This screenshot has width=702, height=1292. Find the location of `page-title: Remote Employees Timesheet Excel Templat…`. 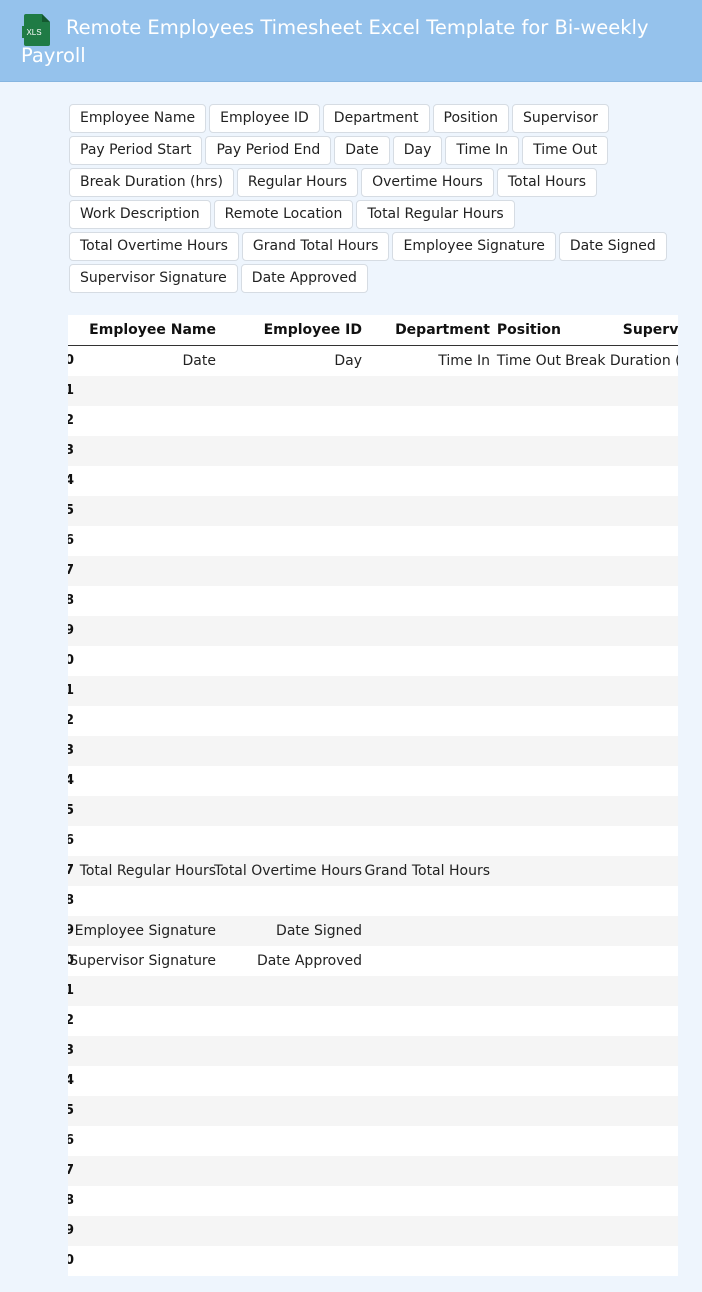

page-title: Remote Employees Timesheet Excel Templat… is located at coordinates (335, 41).